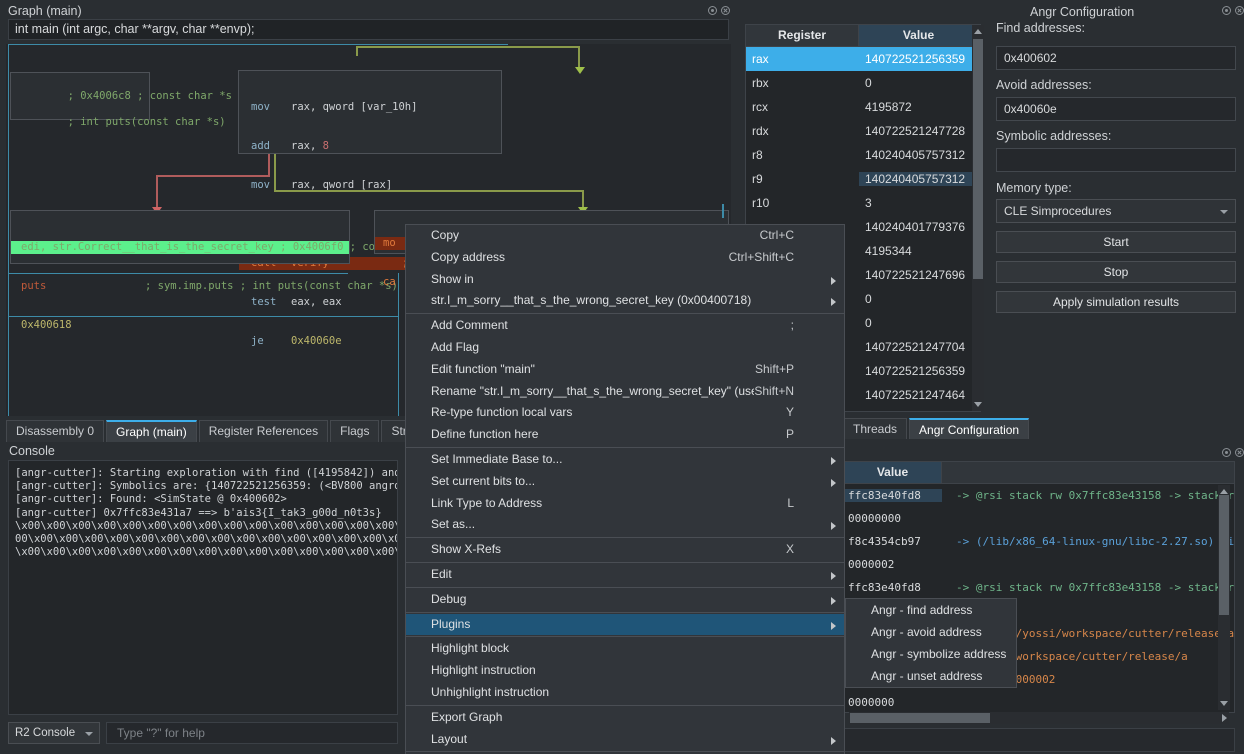 This screenshot has height=754, width=1244. Describe the element at coordinates (1116, 272) in the screenshot. I see `stop-button: Stop` at that location.